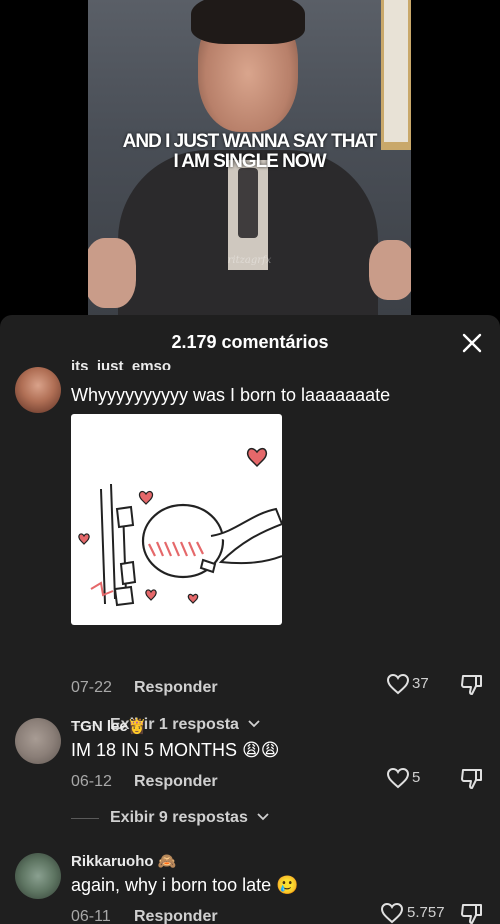 The height and width of the screenshot is (924, 500). What do you see at coordinates (112, 861) in the screenshot?
I see `comment-username-text: Rikkaruoho` at bounding box center [112, 861].